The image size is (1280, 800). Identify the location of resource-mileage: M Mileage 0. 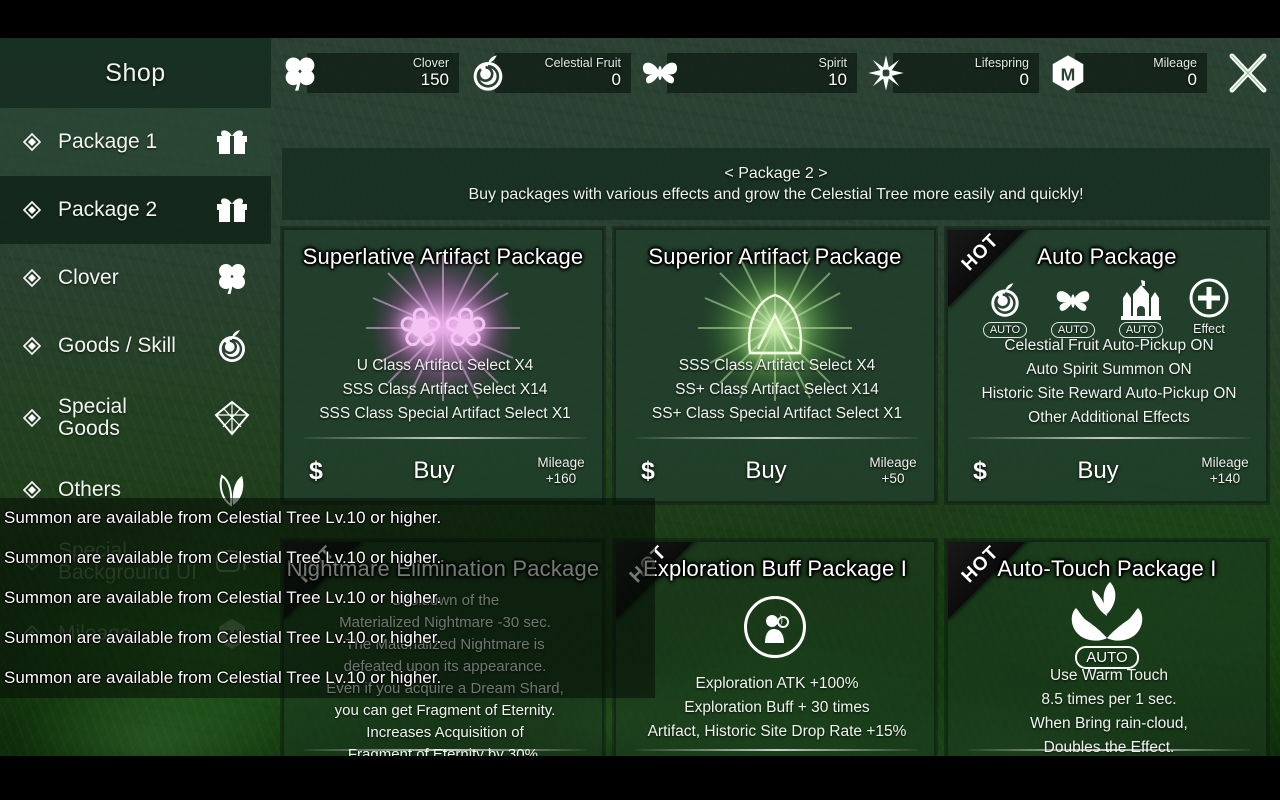
(1126, 73).